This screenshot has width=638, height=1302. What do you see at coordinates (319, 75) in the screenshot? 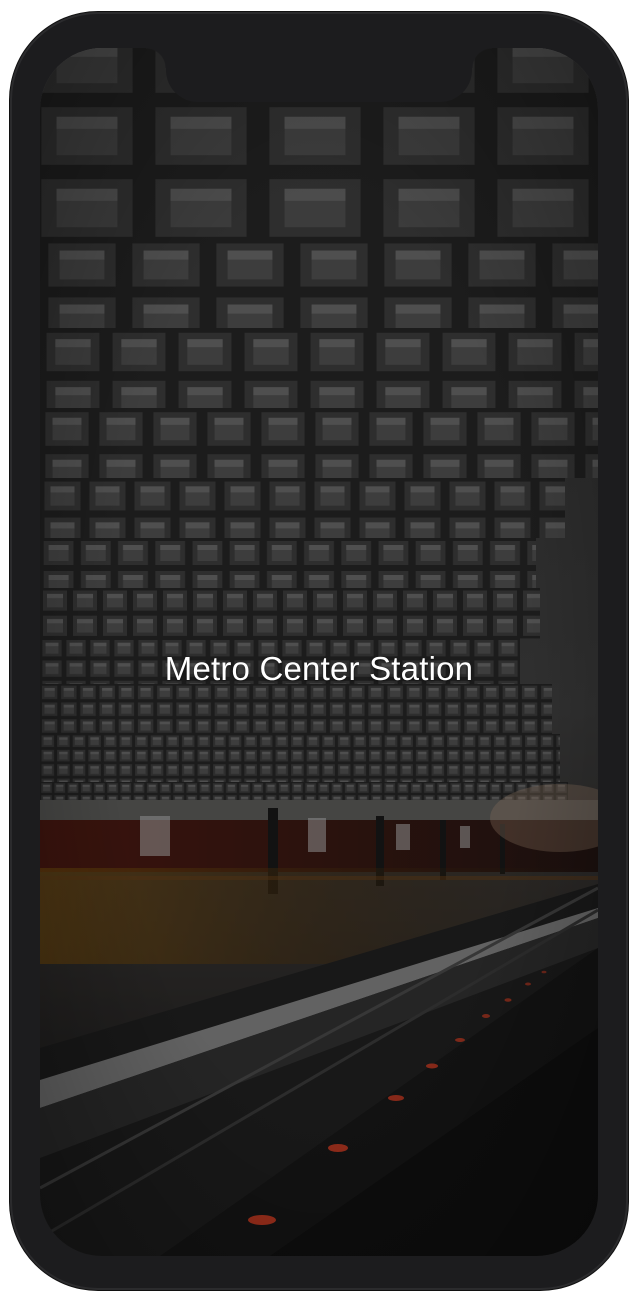
I see `device-notch` at bounding box center [319, 75].